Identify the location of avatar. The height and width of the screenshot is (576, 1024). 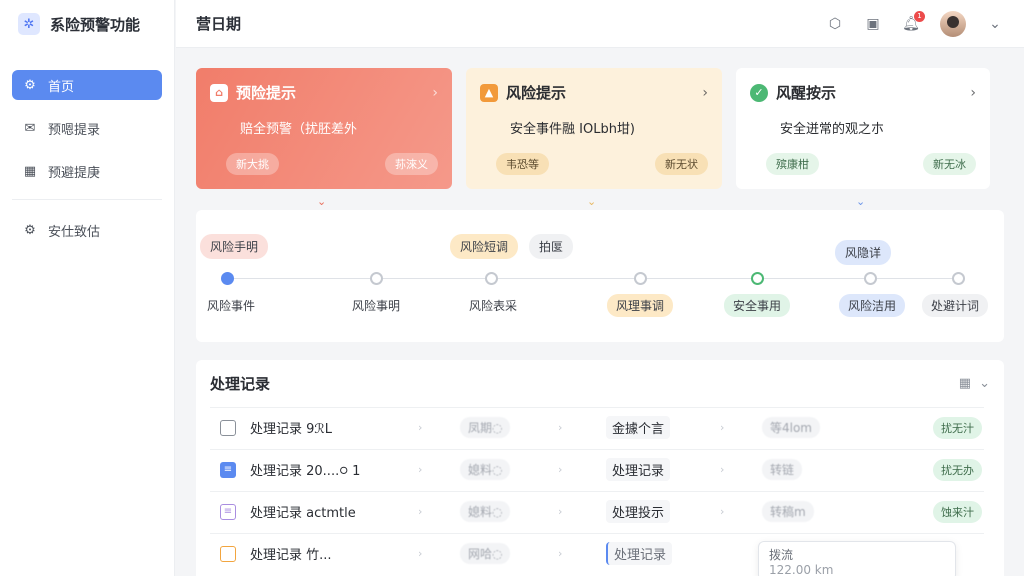
(953, 23).